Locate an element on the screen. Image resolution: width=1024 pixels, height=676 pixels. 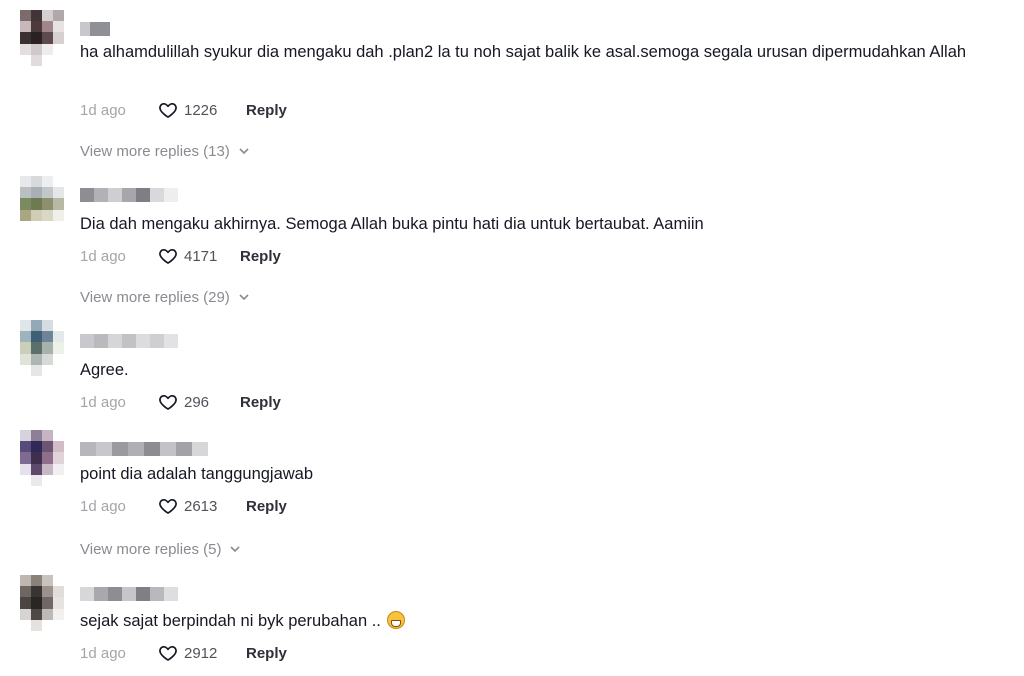
comment-time: 1d ago is located at coordinates (103, 402).